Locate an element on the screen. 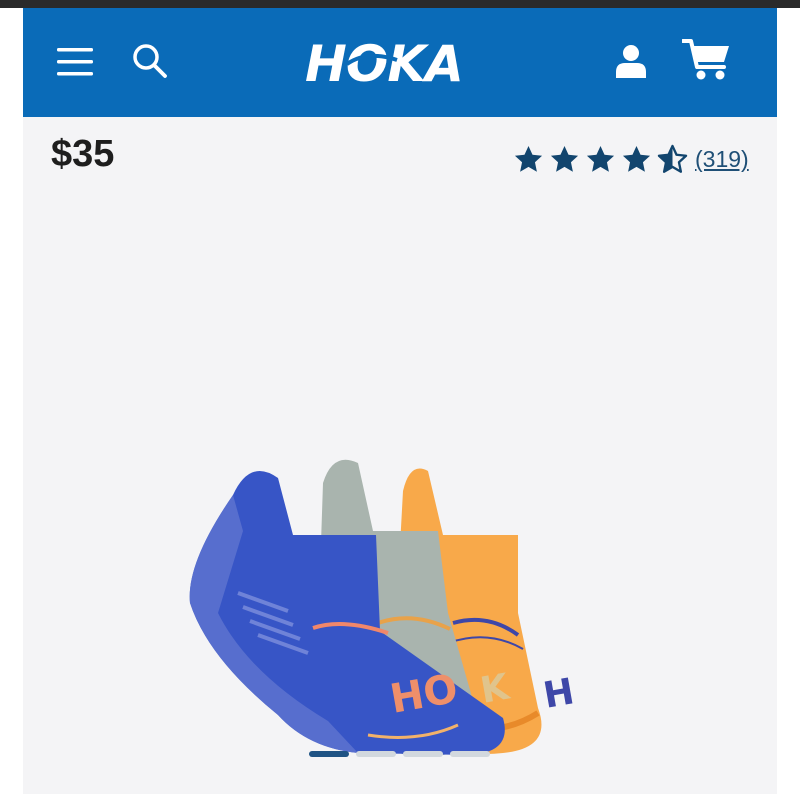 This screenshot has width=800, height=800. menu-icon is located at coordinates (75, 62).